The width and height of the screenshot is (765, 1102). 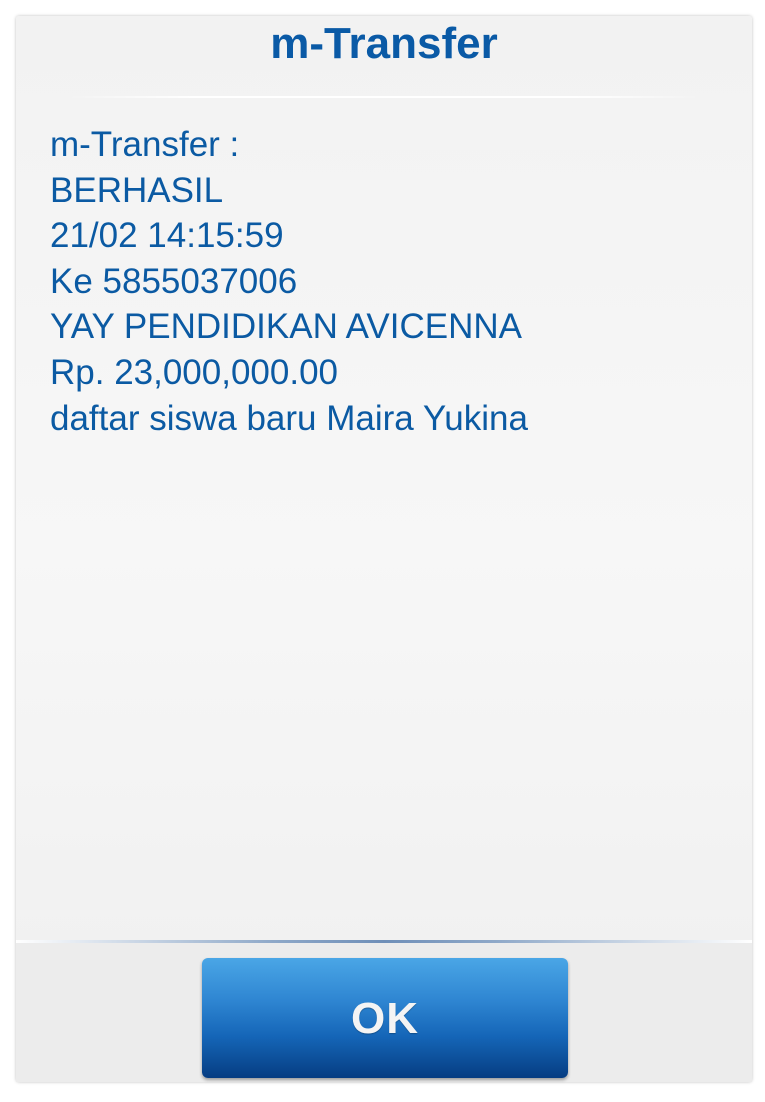 What do you see at coordinates (384, 97) in the screenshot?
I see `header-divider` at bounding box center [384, 97].